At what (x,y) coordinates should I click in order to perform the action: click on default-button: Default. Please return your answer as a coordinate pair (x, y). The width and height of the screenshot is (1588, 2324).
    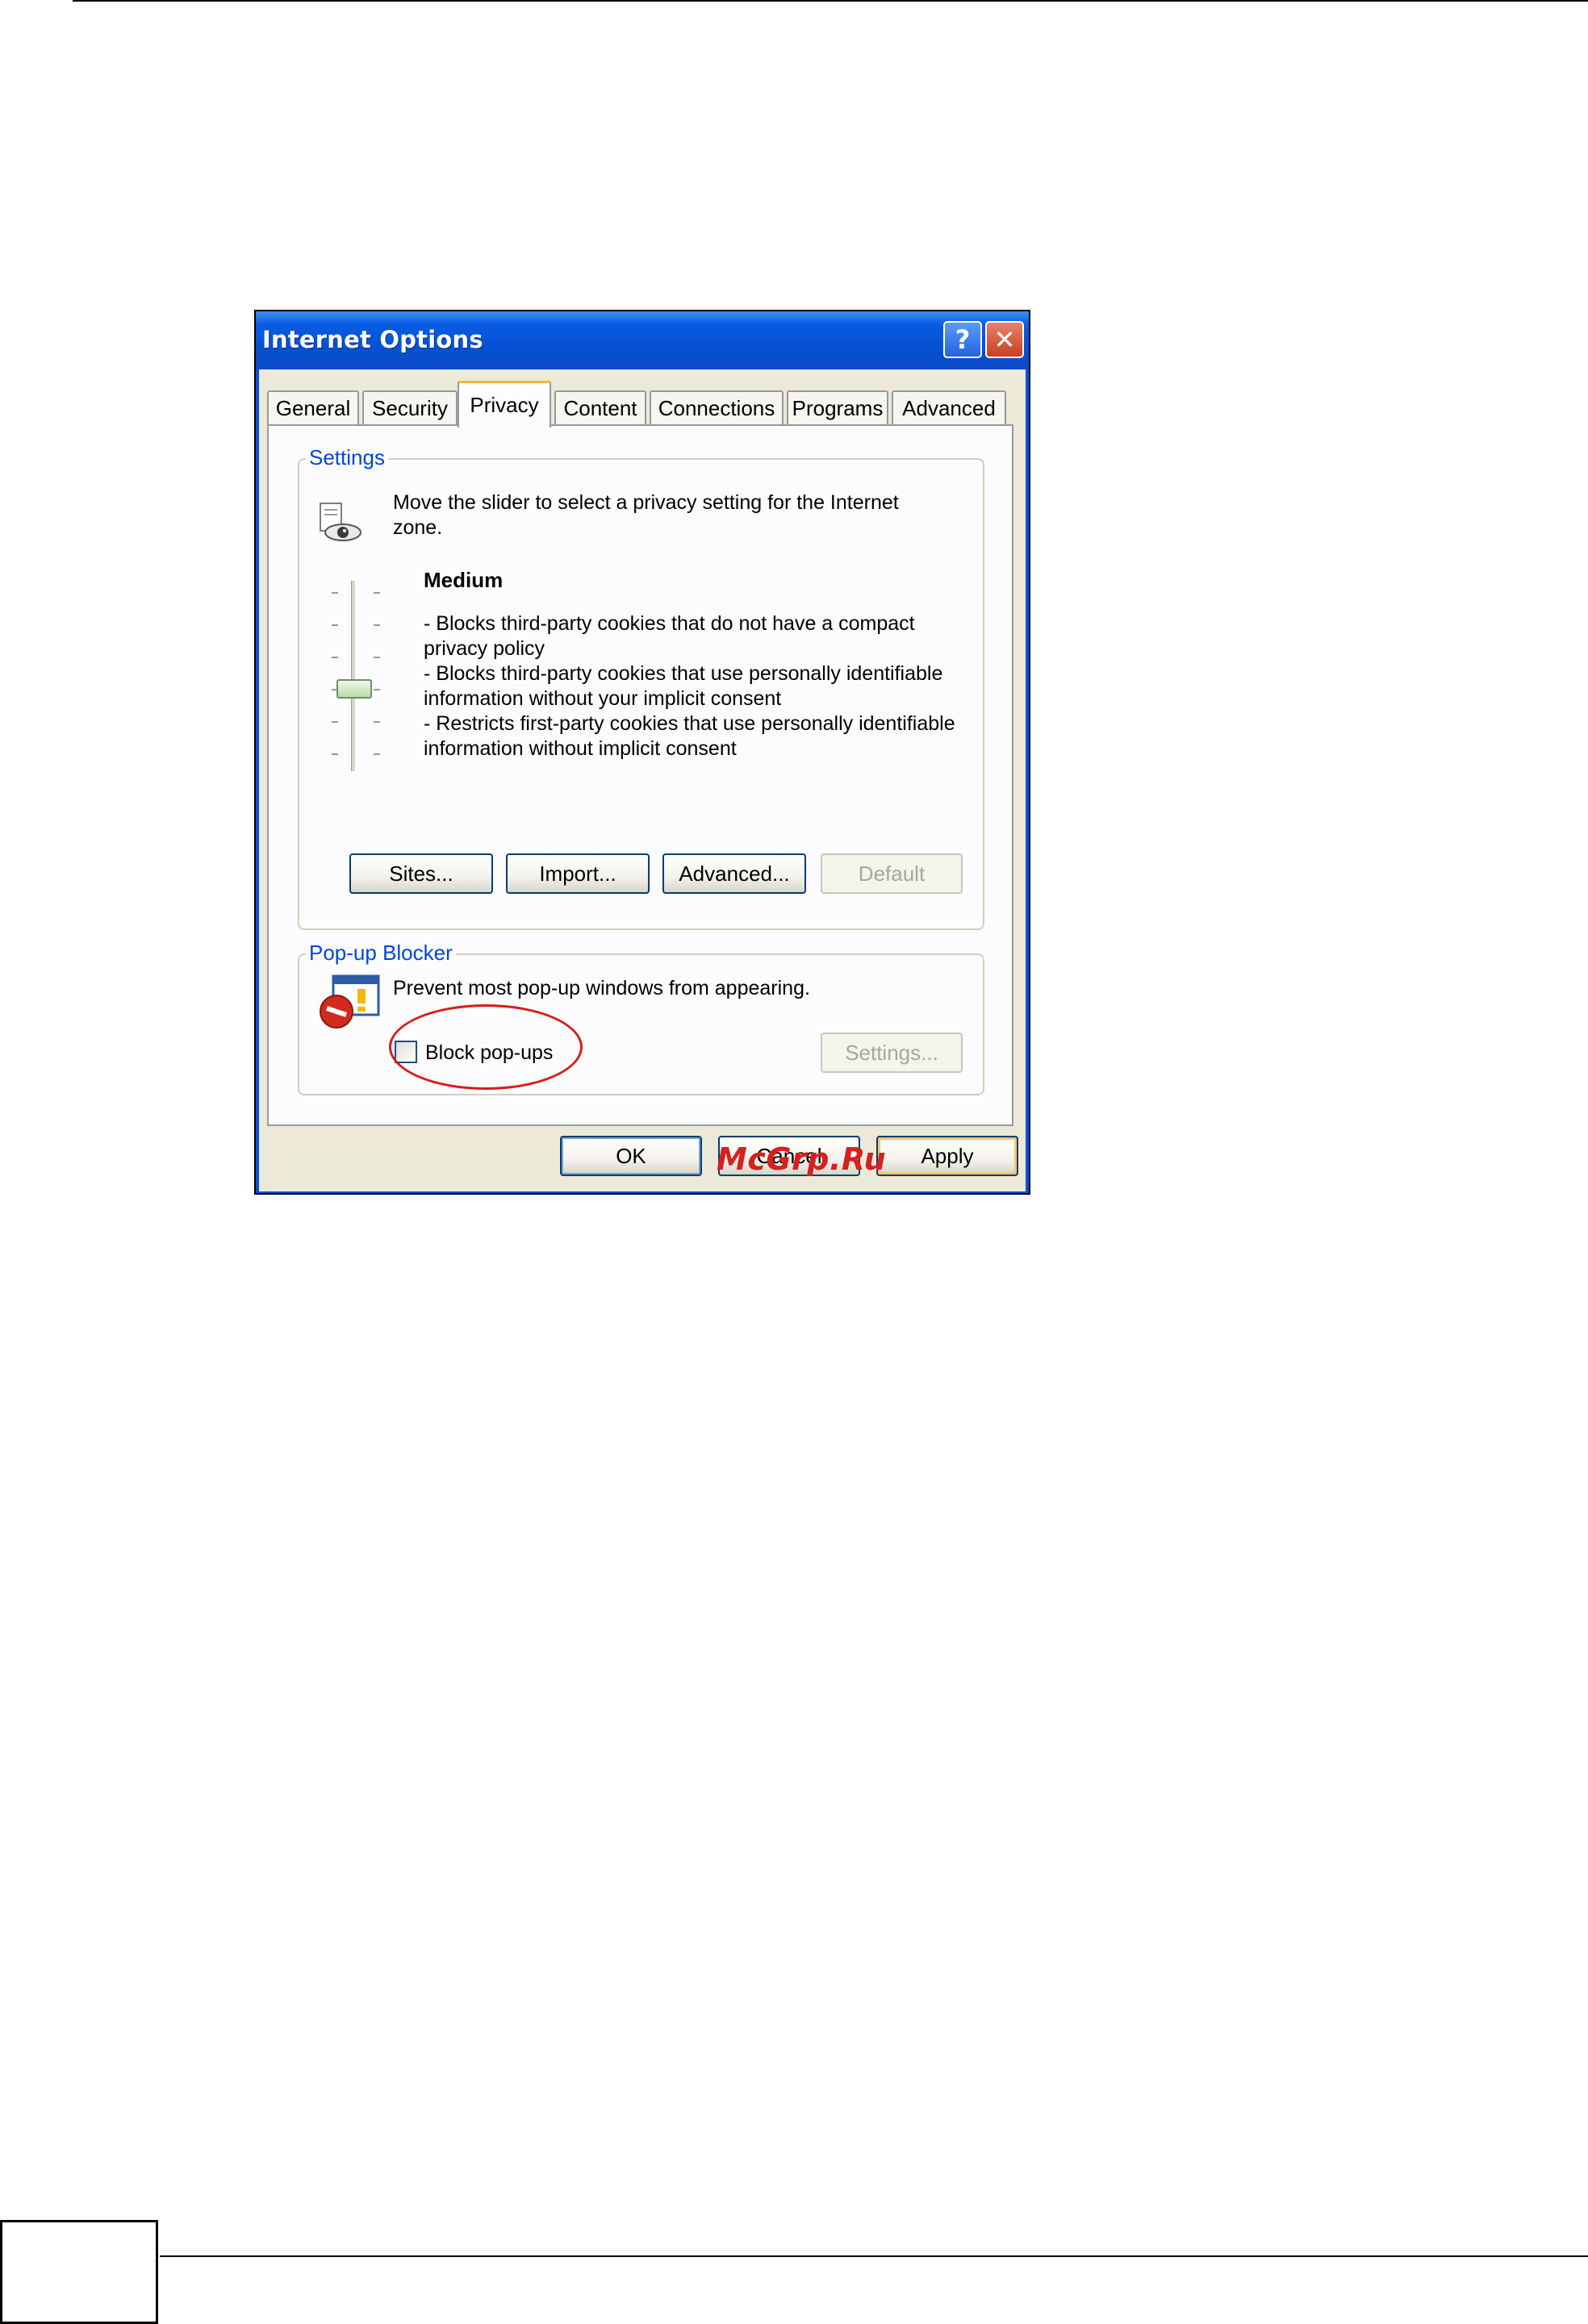
    Looking at the image, I should click on (892, 873).